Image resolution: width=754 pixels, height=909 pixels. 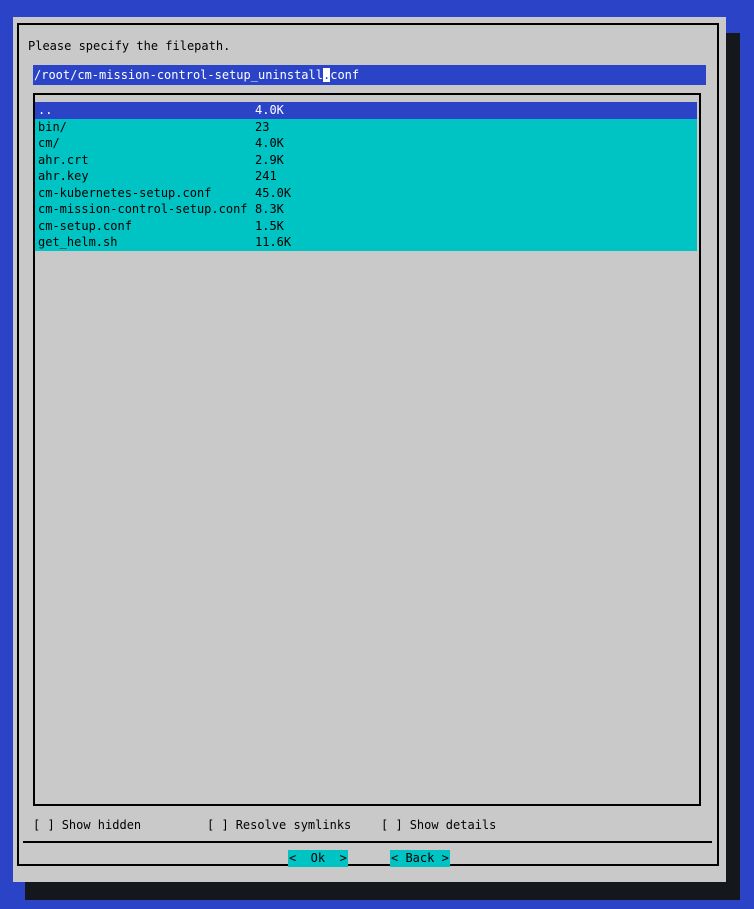 I want to click on file-size: 45.0K, so click(x=273, y=192).